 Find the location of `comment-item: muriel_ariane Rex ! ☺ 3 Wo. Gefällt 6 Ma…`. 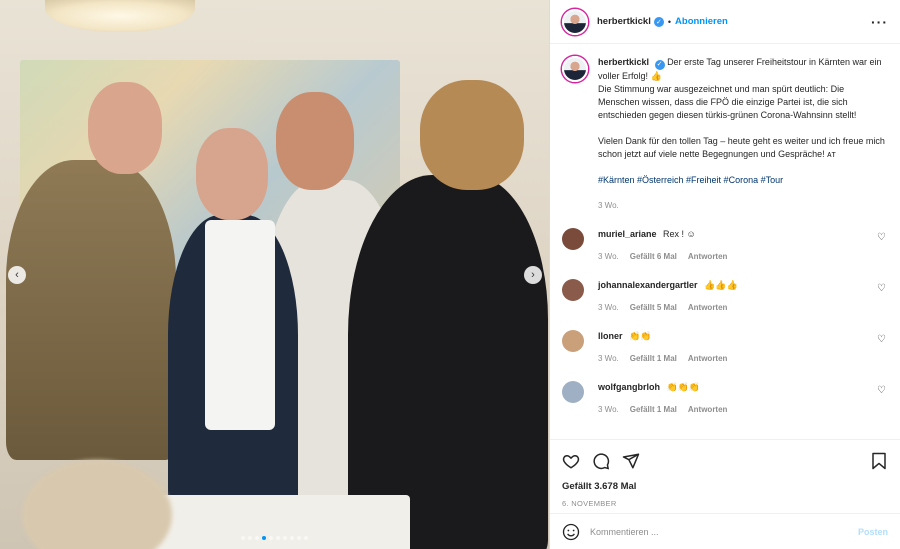

comment-item: muriel_ariane Rex ! ☺ 3 Wo. Gefällt 6 Ma… is located at coordinates (725, 245).